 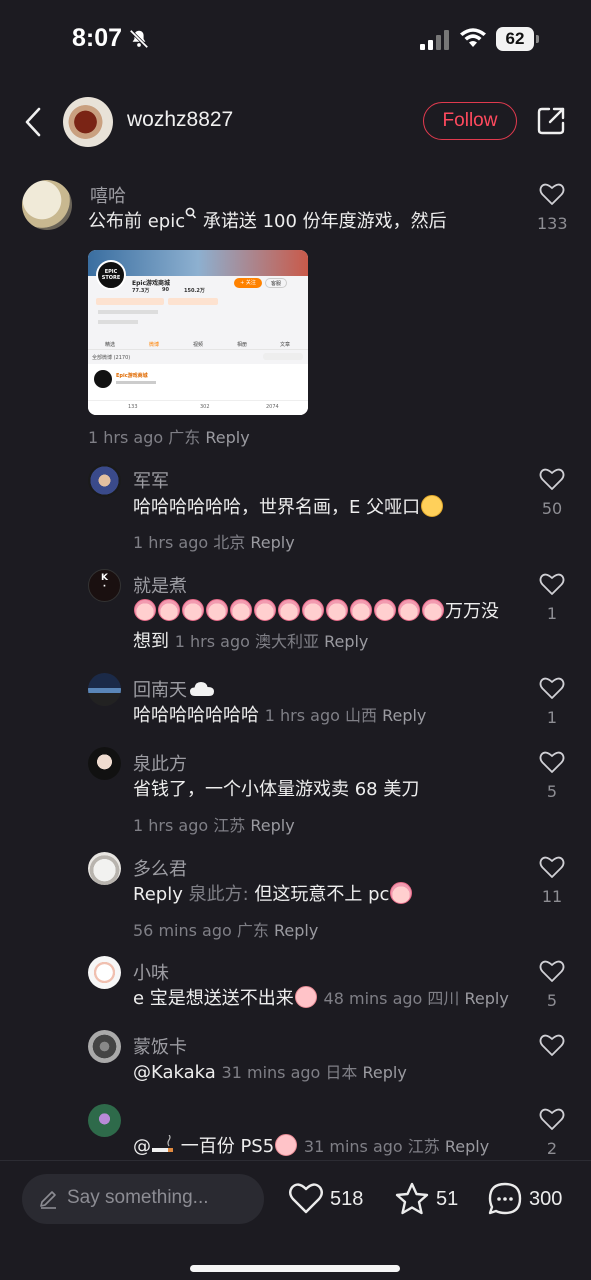 What do you see at coordinates (174, 689) in the screenshot?
I see `commenter-name: 回南天` at bounding box center [174, 689].